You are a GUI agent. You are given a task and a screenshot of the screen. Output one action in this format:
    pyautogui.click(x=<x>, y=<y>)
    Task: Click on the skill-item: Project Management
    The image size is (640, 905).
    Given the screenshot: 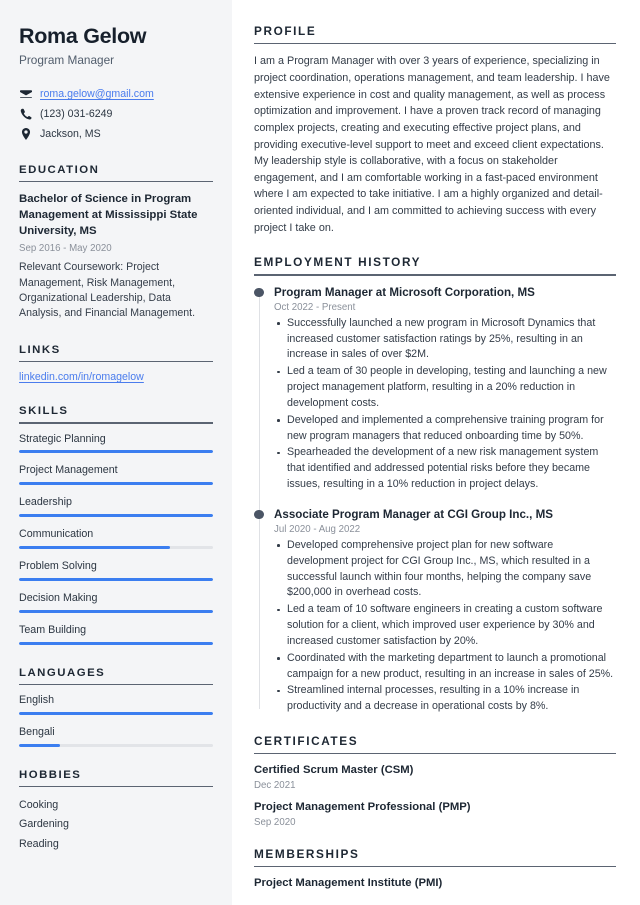 What is the action you would take?
    pyautogui.click(x=116, y=475)
    